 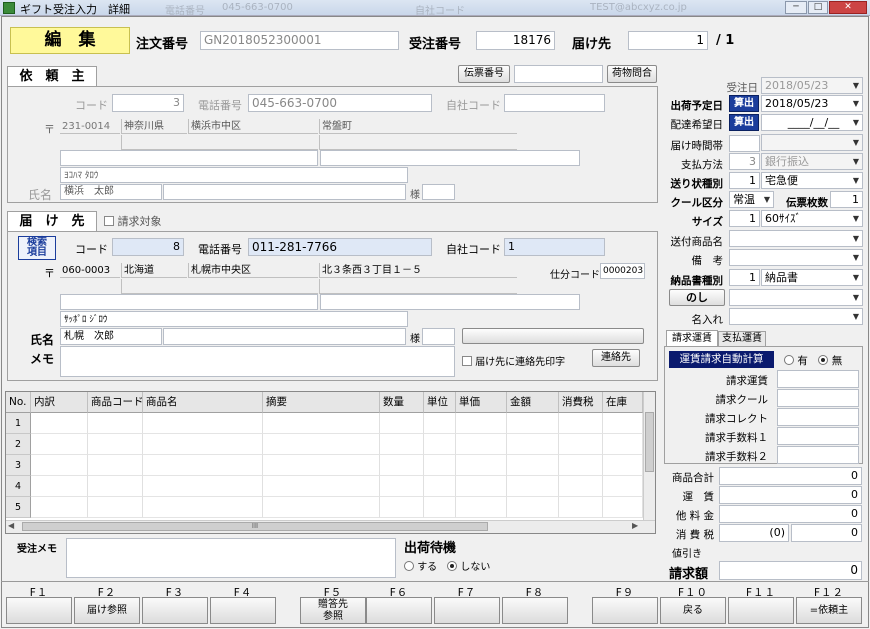 I want to click on req-name-field: 横浜 太郎, so click(x=111, y=192).